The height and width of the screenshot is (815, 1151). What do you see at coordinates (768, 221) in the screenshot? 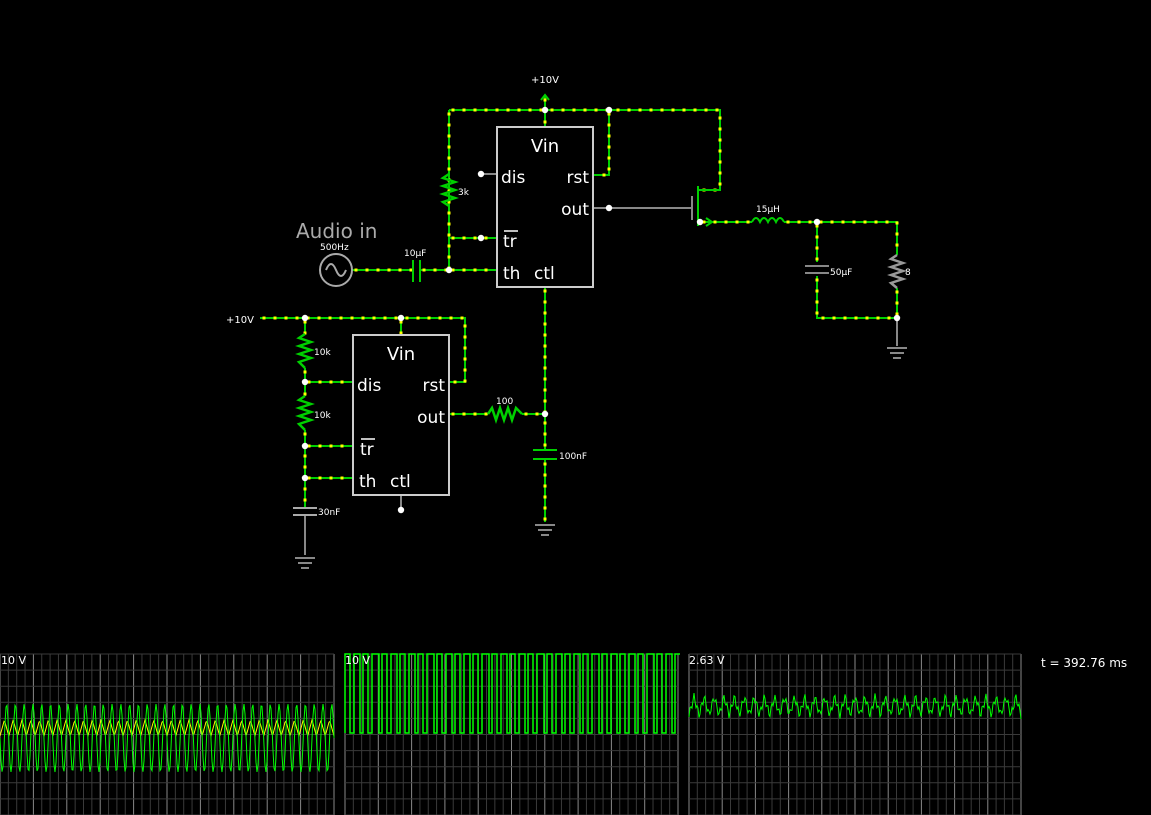
I see `inductor-15uH` at bounding box center [768, 221].